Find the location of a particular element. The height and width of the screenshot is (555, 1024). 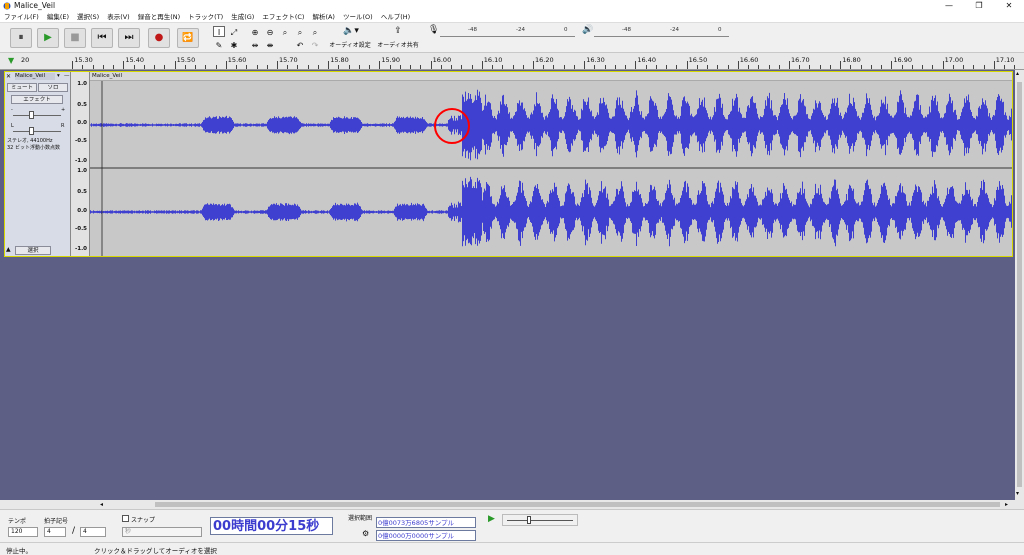

solo-button: ソロ is located at coordinates (53, 87).